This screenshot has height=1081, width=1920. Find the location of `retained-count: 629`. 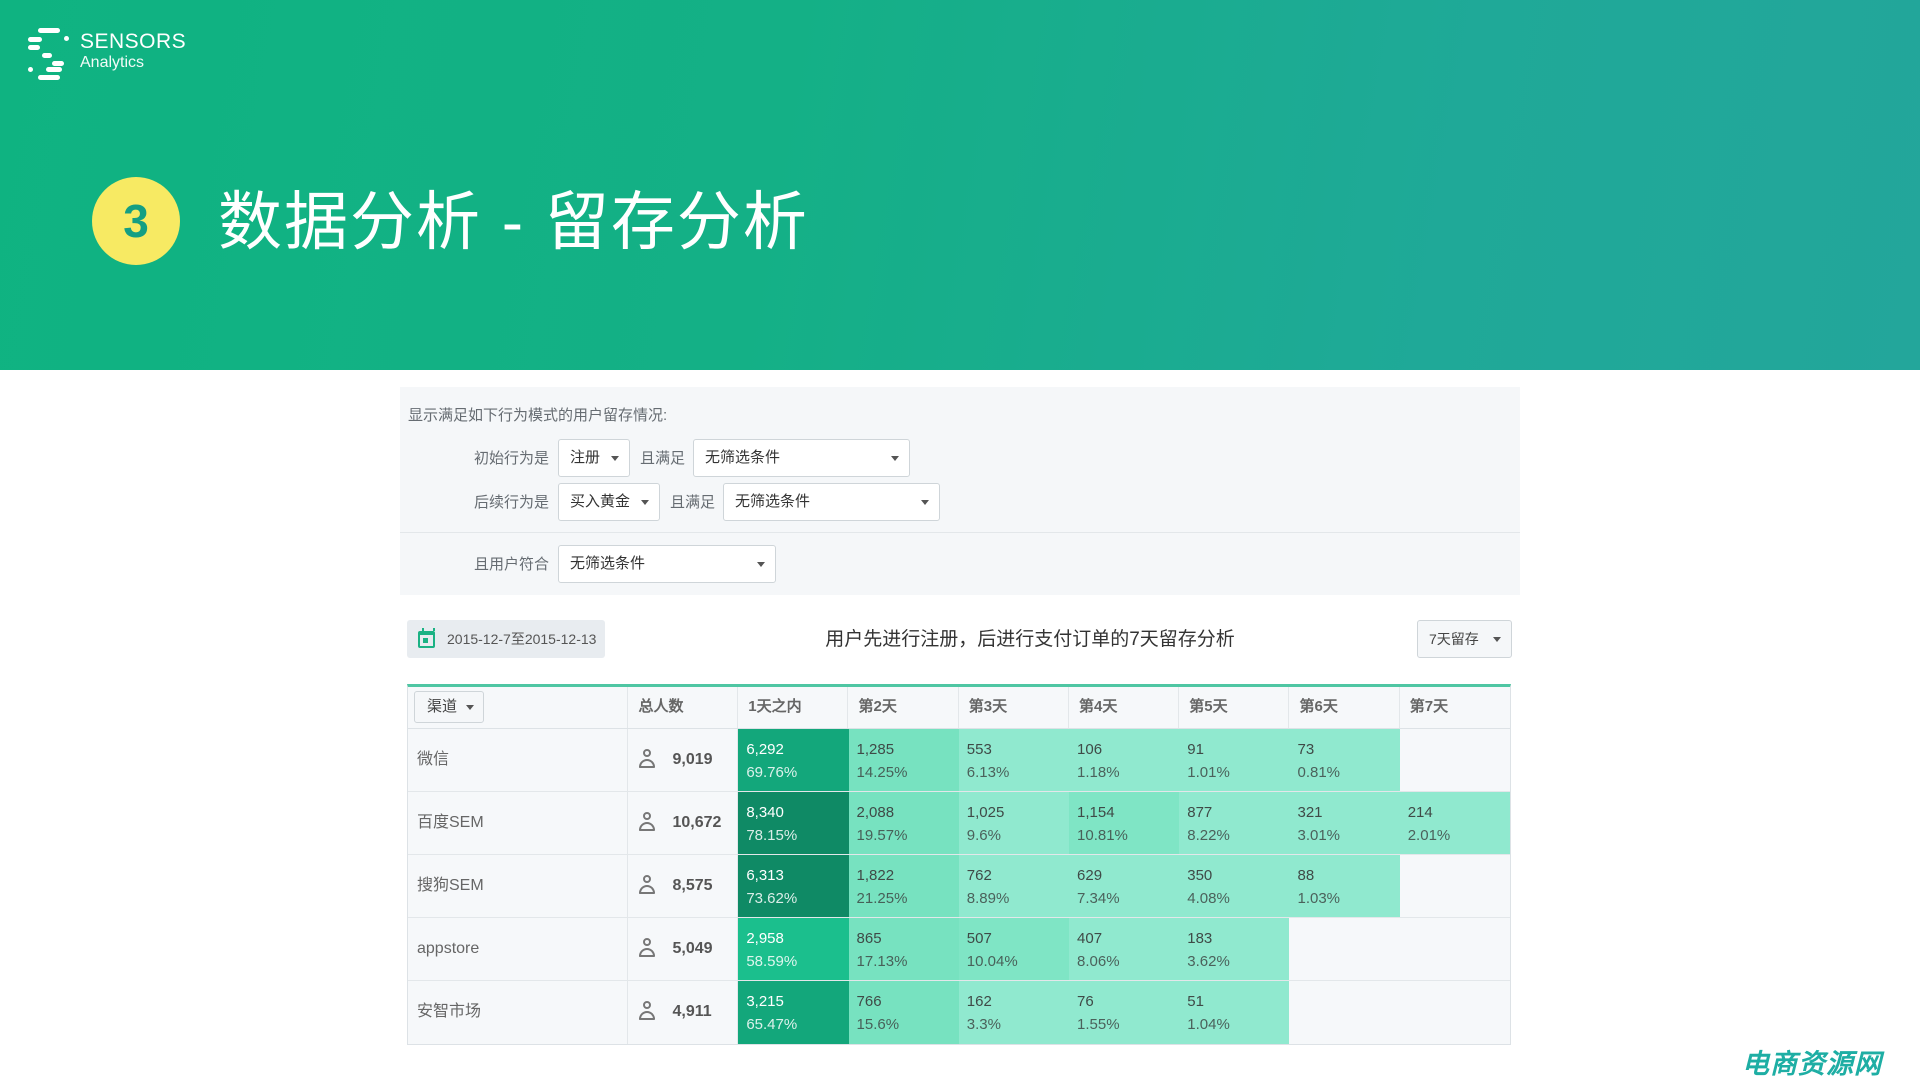

retained-count: 629 is located at coordinates (1090, 875).